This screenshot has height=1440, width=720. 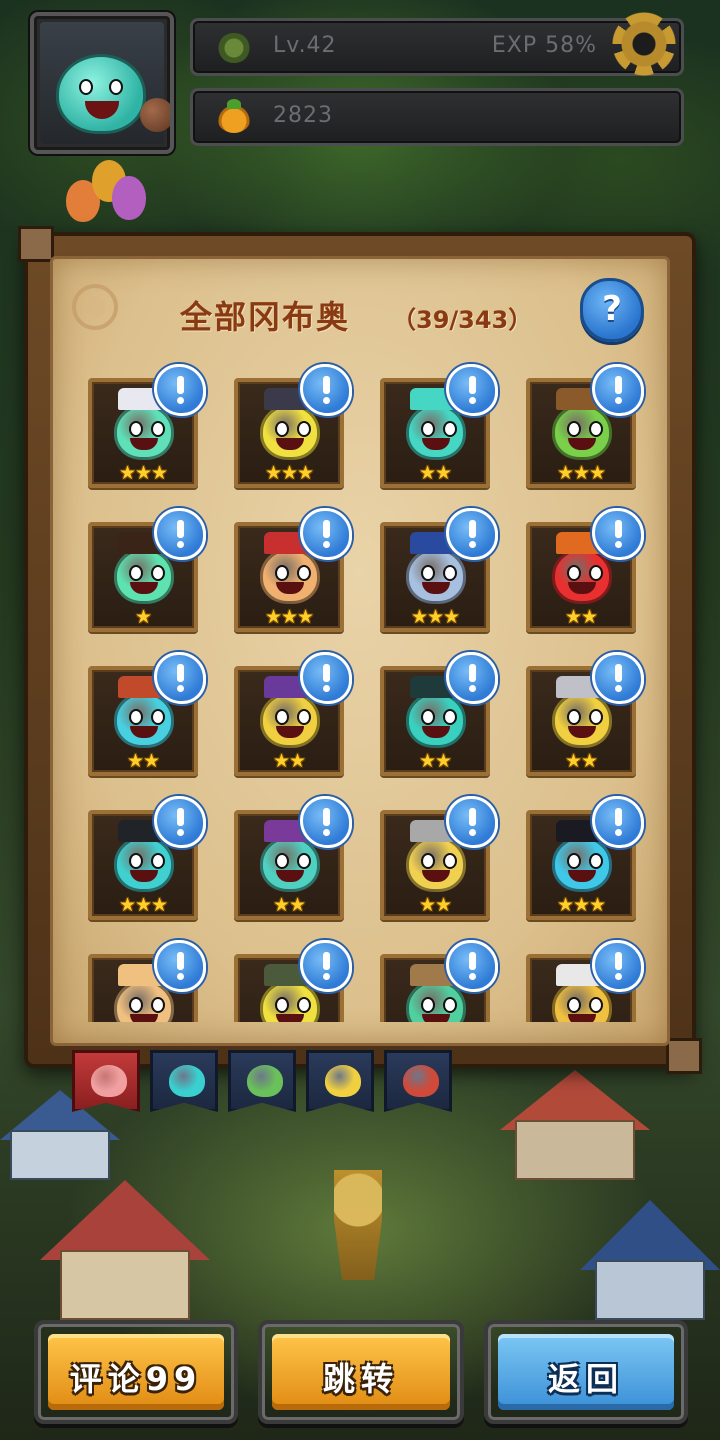 I want to click on comment-button-label: 评论99, so click(x=136, y=1379).